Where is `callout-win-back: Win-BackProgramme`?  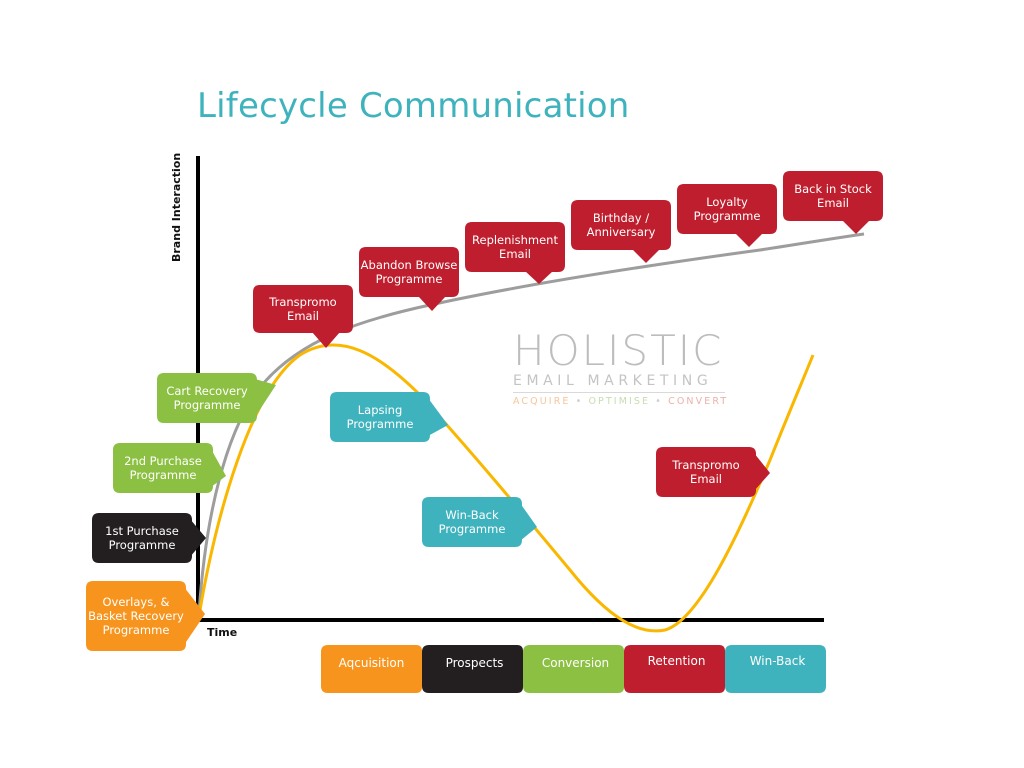 callout-win-back: Win-BackProgramme is located at coordinates (479, 522).